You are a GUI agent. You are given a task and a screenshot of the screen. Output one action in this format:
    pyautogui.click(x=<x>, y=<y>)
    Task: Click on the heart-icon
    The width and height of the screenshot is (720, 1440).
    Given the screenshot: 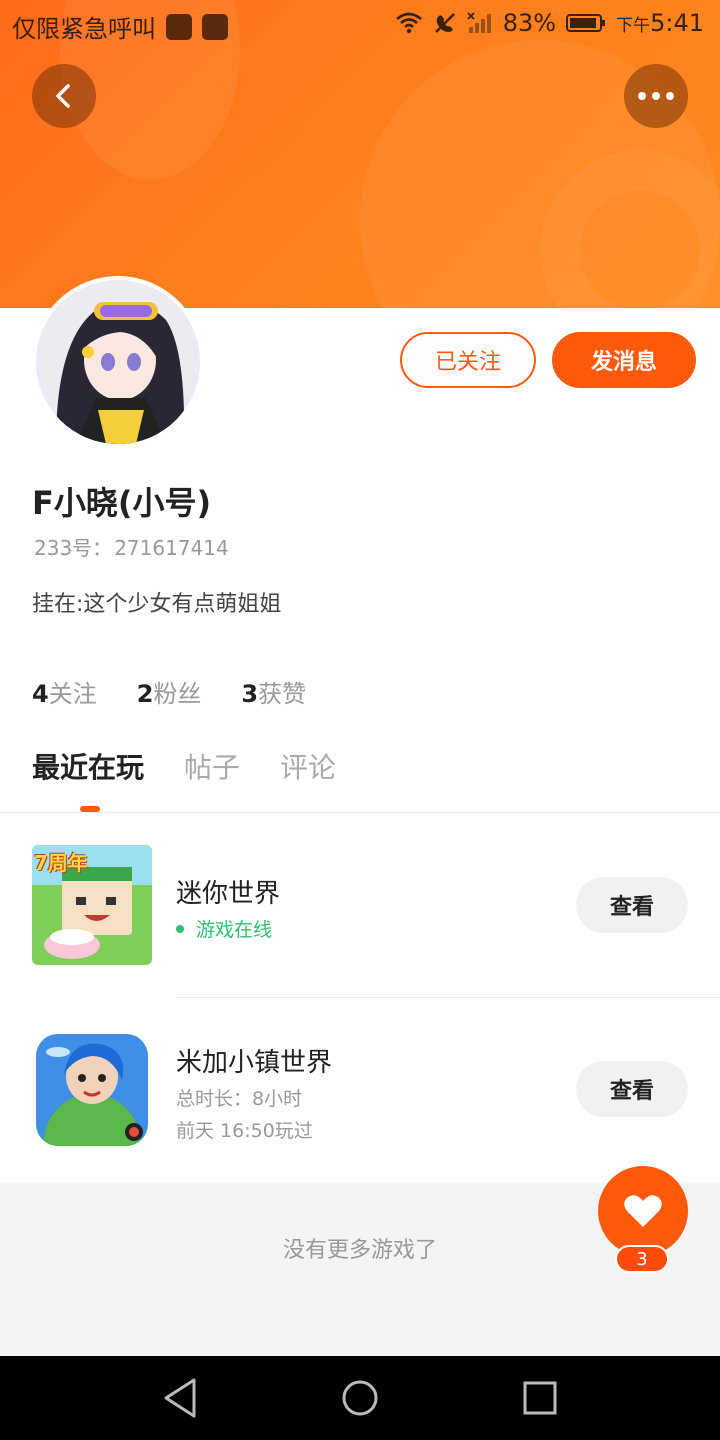 What is the action you would take?
    pyautogui.click(x=643, y=1211)
    